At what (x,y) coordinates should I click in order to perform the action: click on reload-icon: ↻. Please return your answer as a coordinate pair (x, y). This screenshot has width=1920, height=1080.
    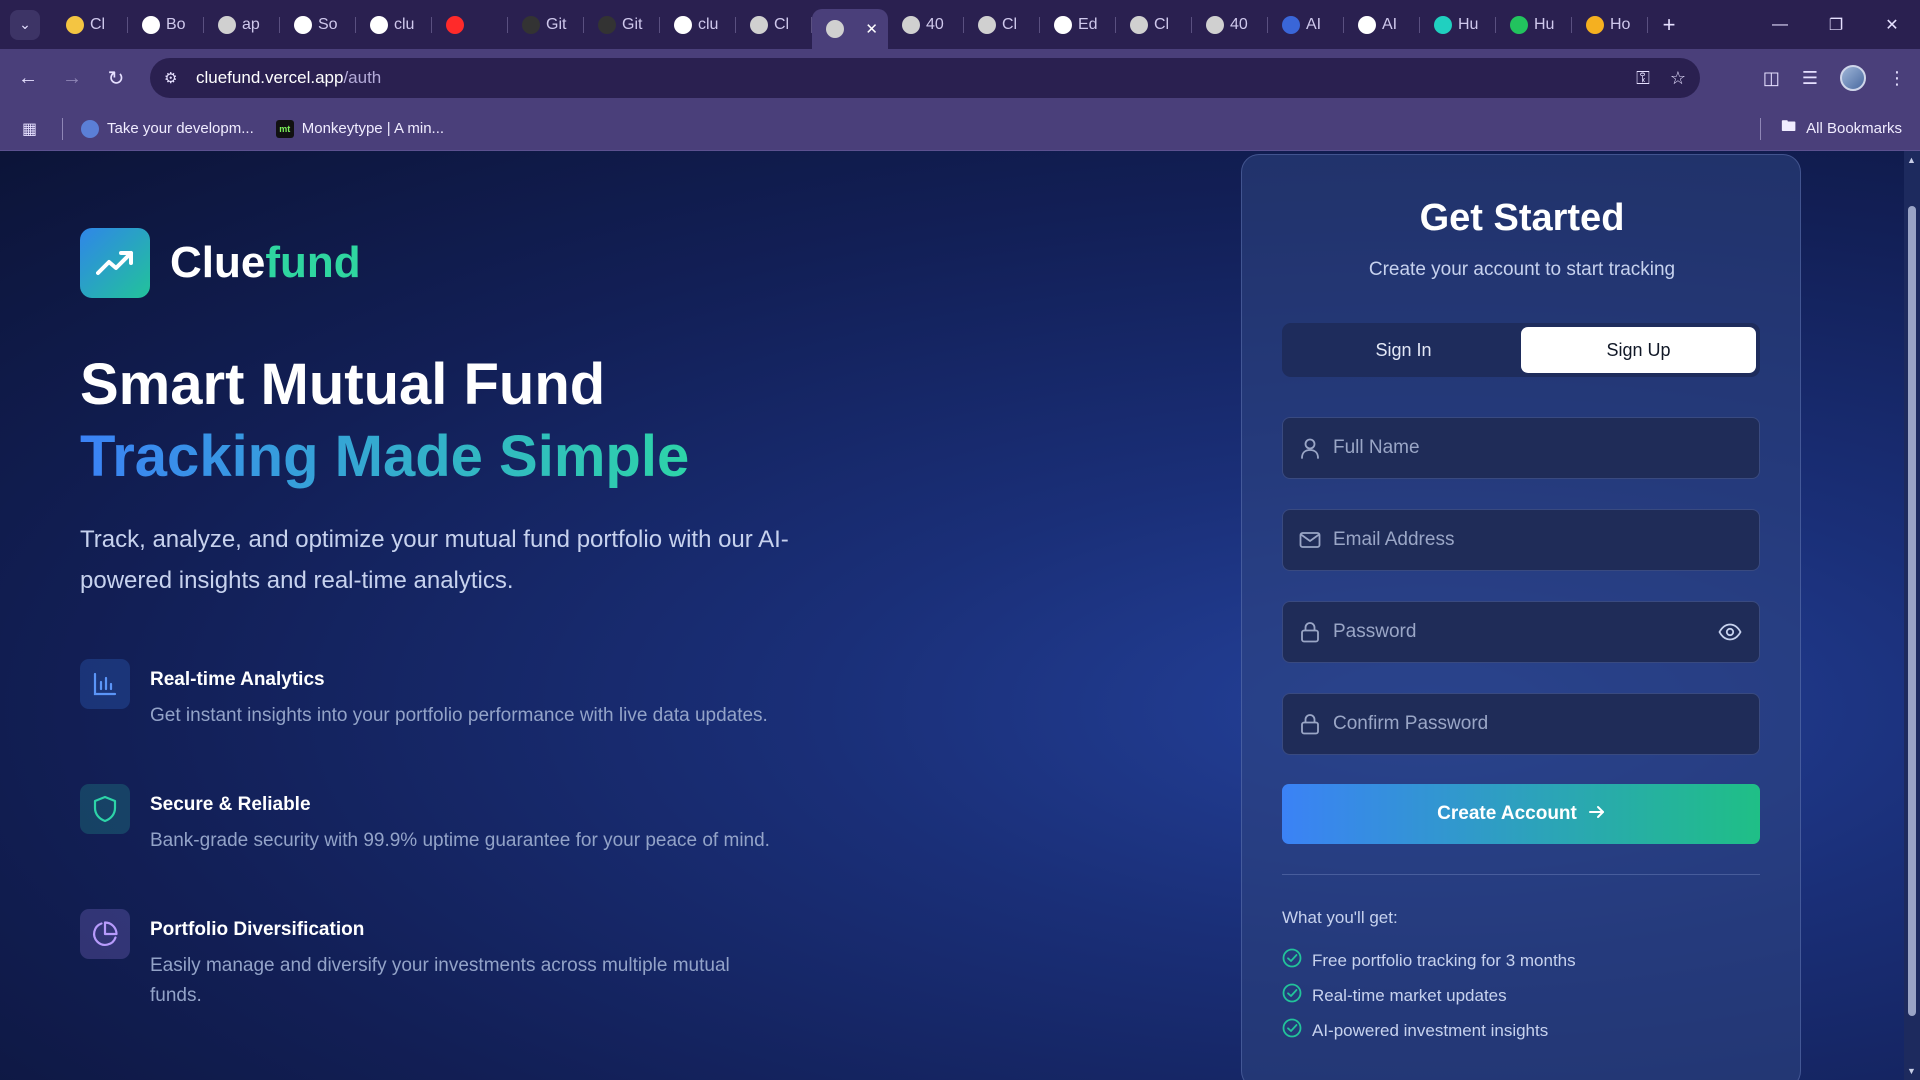
    Looking at the image, I should click on (116, 78).